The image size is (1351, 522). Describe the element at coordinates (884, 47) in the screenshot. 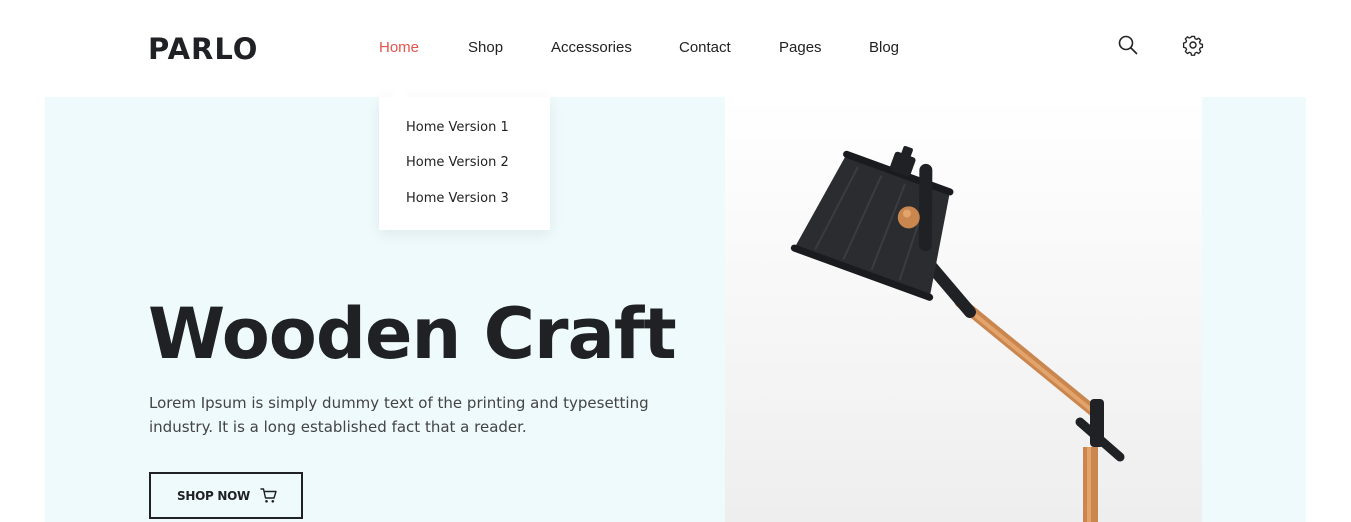

I see `nav-item-blog: Blog` at that location.